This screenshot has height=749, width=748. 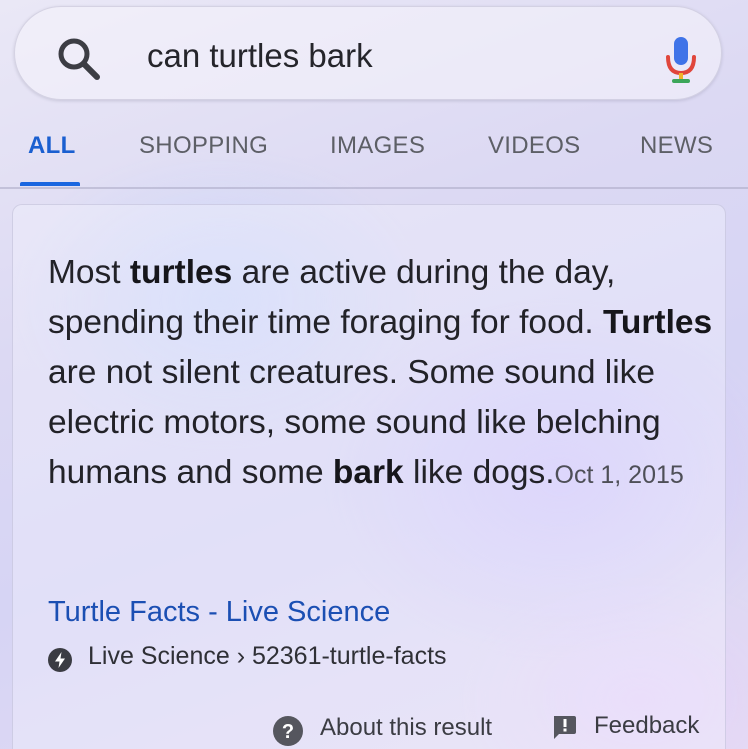 I want to click on about-this-result-link: About this result, so click(x=406, y=728).